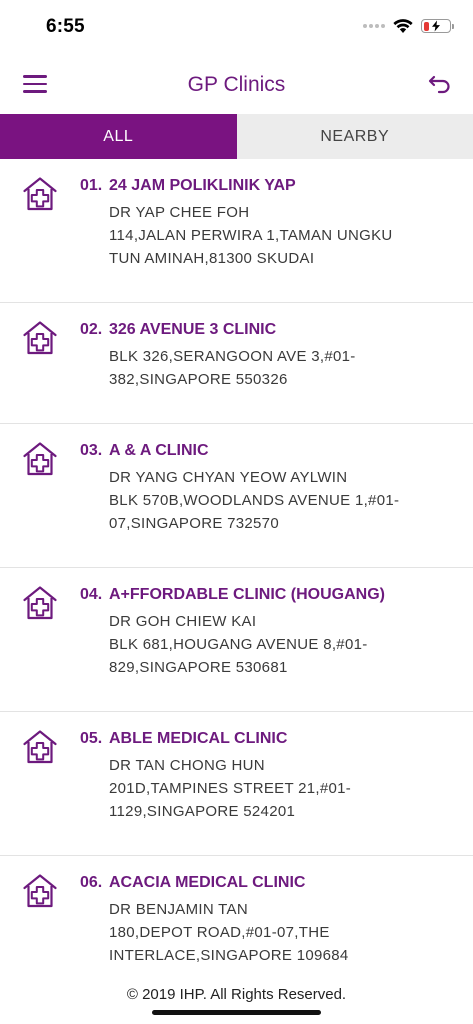  What do you see at coordinates (198, 667) in the screenshot?
I see `clinic-address-line: 829,SINGAPORE 530681` at bounding box center [198, 667].